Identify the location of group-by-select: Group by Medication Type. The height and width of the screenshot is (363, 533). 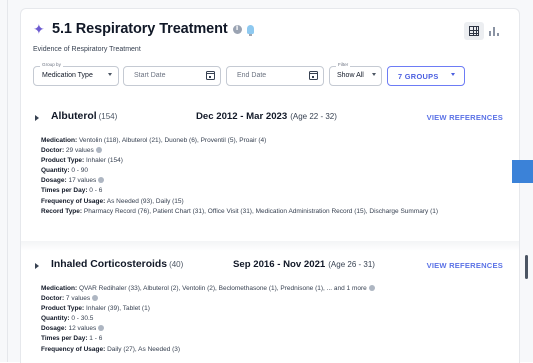
(76, 74).